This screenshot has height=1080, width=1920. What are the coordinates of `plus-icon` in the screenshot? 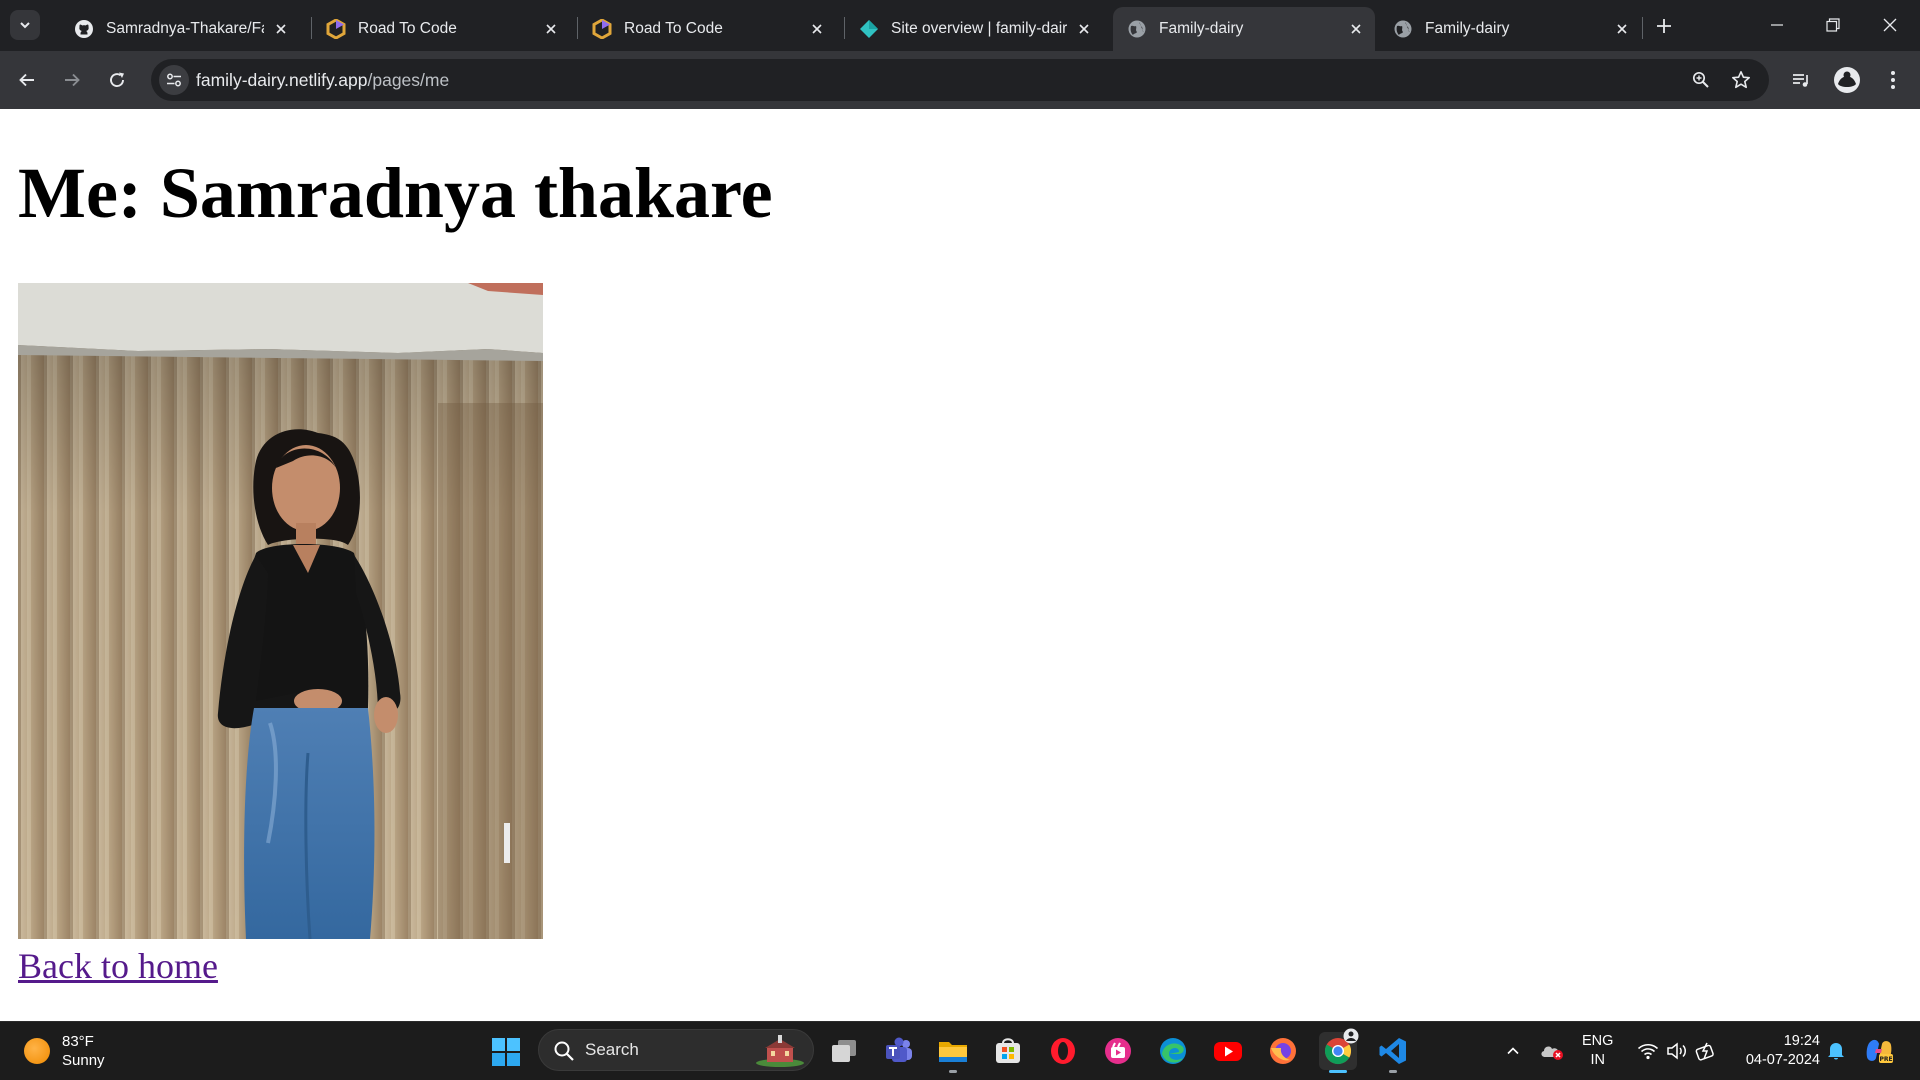 It's located at (1664, 26).